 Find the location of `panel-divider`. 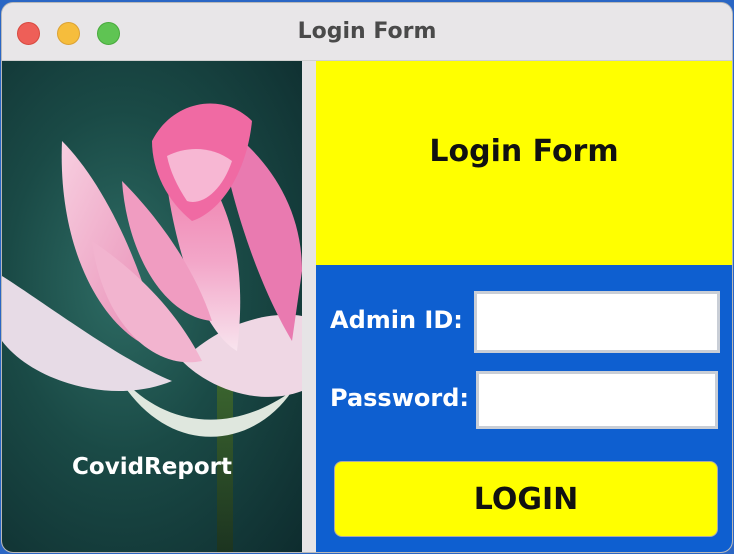

panel-divider is located at coordinates (309, 306).